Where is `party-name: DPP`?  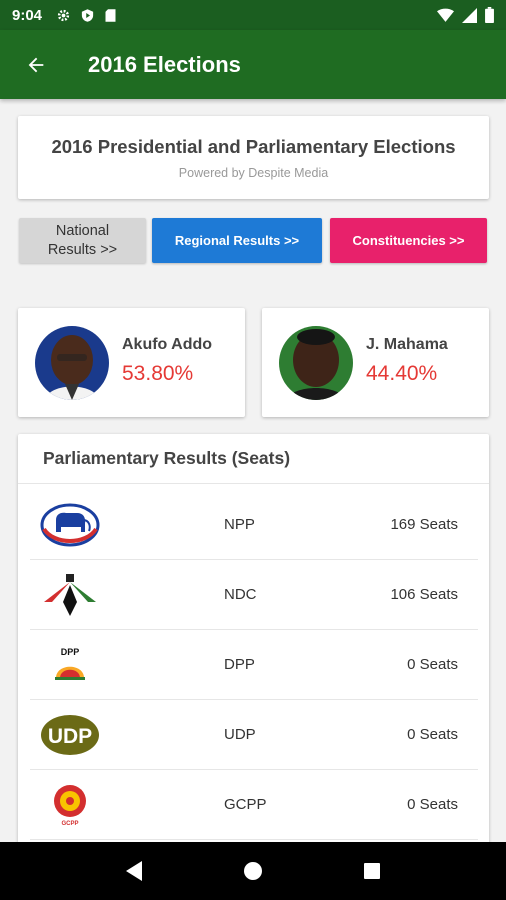
party-name: DPP is located at coordinates (239, 664).